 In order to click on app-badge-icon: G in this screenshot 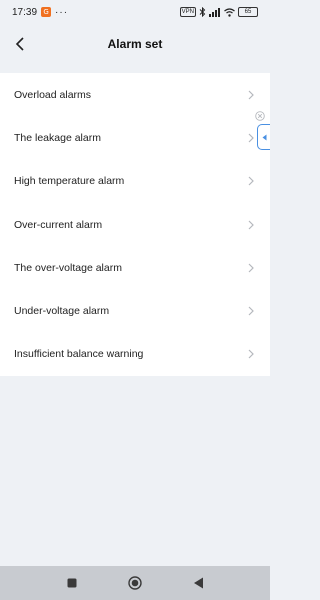, I will do `click(46, 12)`.